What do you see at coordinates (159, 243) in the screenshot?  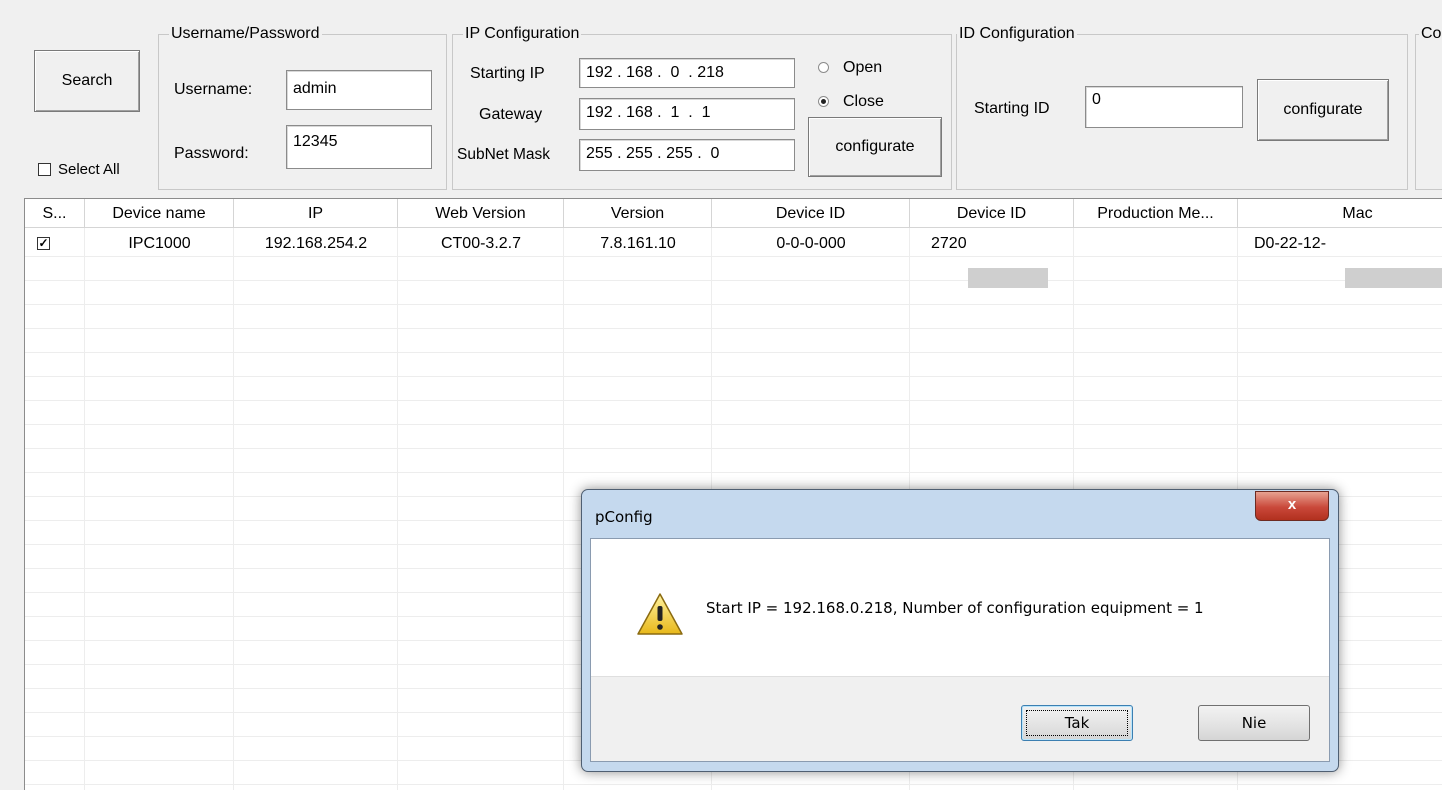 I see `cell-device-name: IPC1000` at bounding box center [159, 243].